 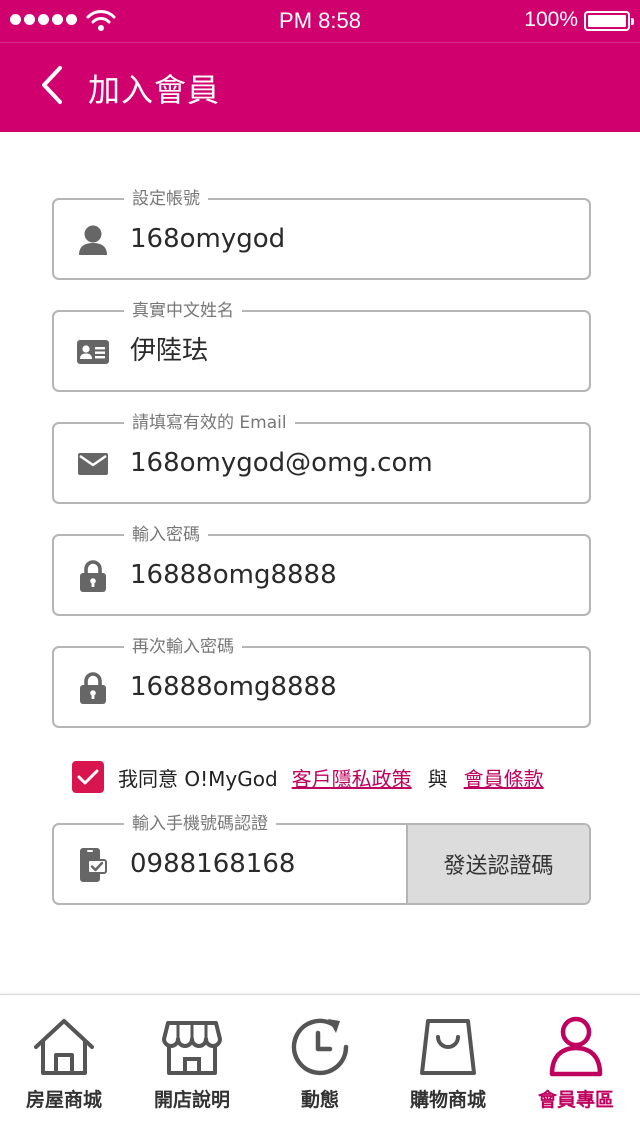 I want to click on checkmark-icon, so click(x=88, y=777).